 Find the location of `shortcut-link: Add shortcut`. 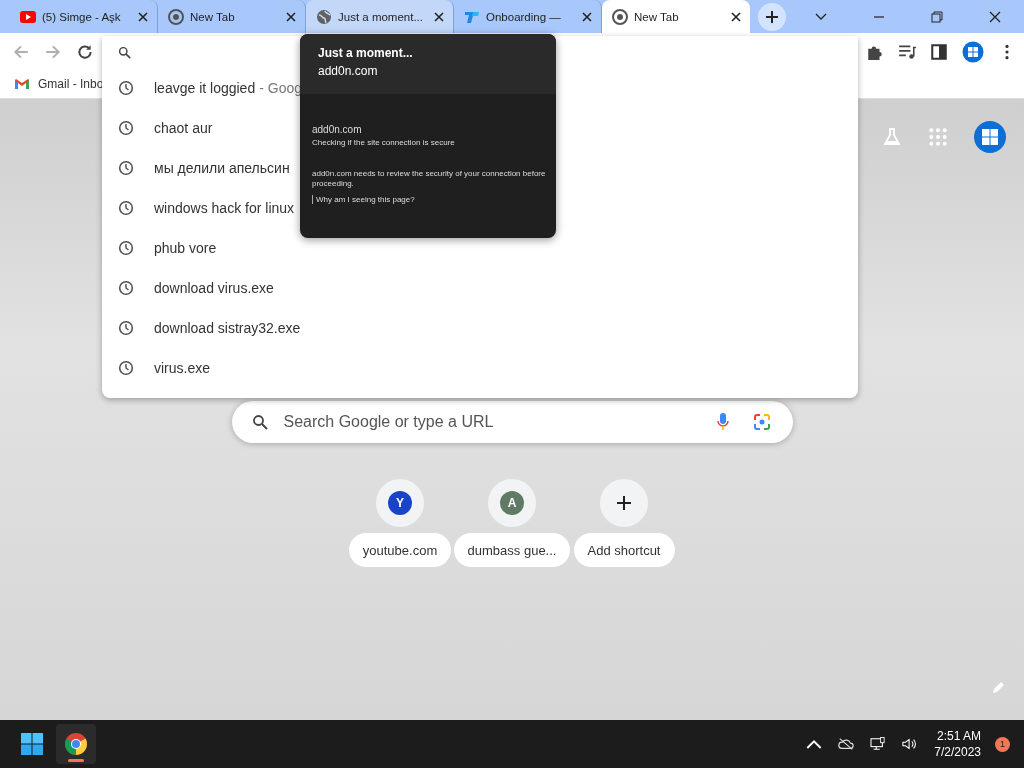

shortcut-link: Add shortcut is located at coordinates (624, 550).